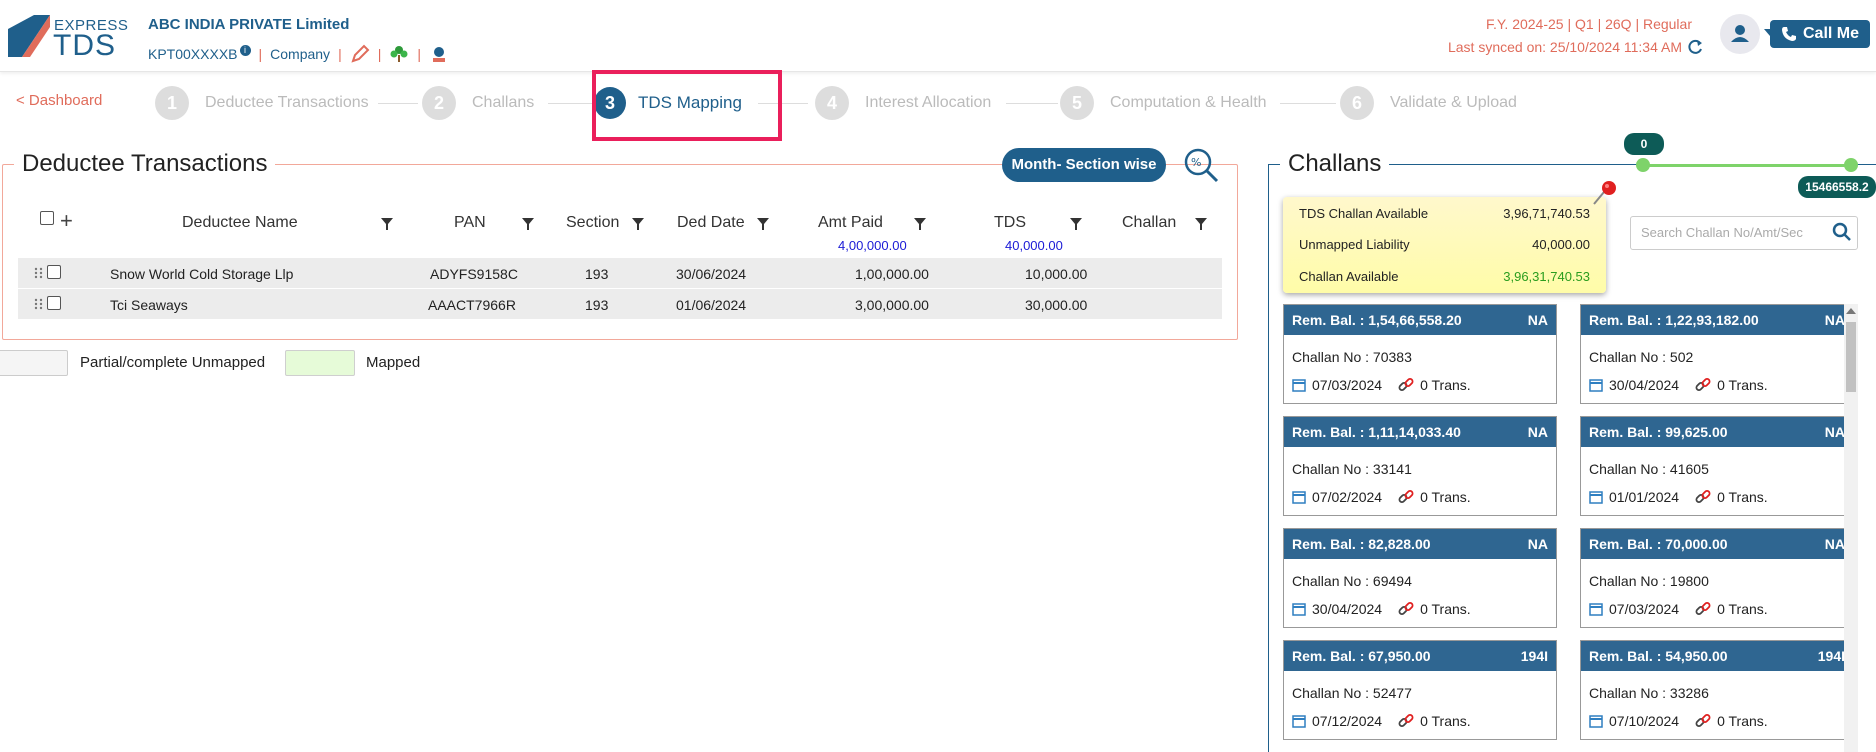 The width and height of the screenshot is (1876, 752). What do you see at coordinates (1678, 385) in the screenshot?
I see `challan-meta: 30/04/2024 0 Trans.` at bounding box center [1678, 385].